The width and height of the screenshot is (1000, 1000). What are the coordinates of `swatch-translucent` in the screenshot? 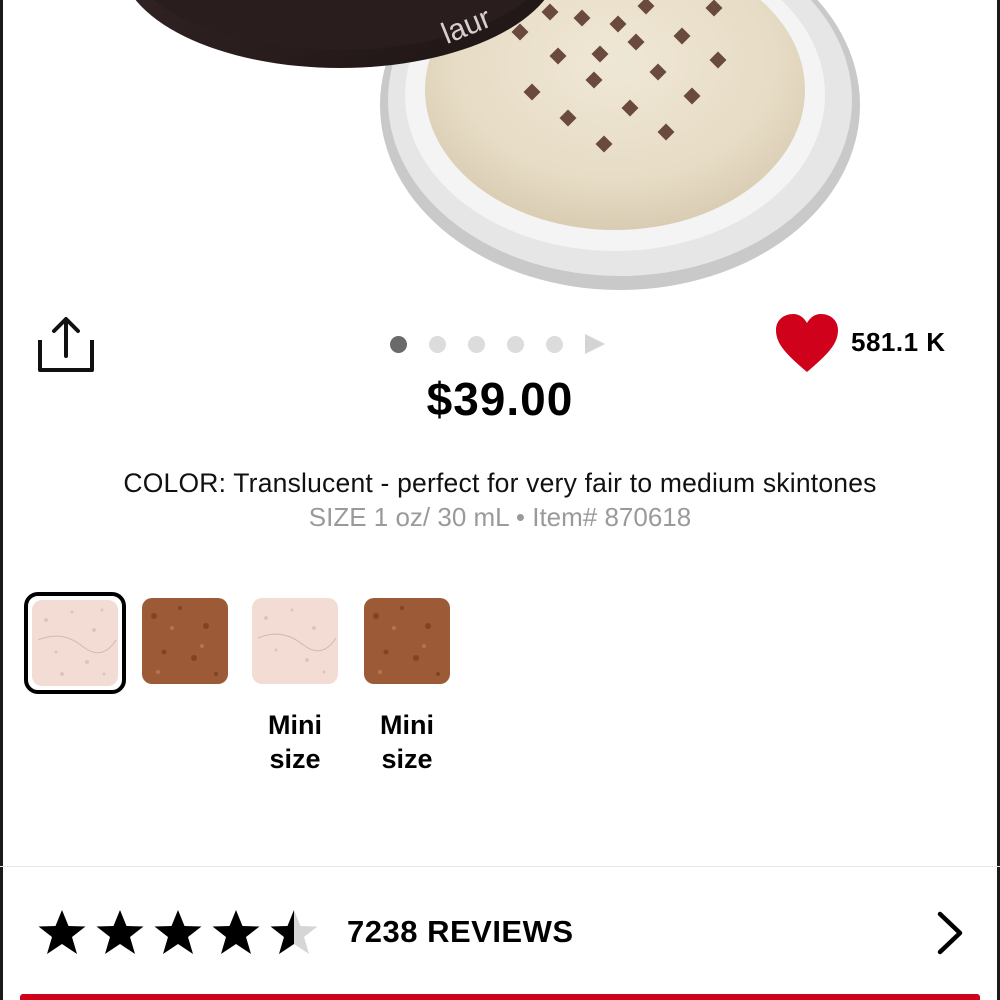 It's located at (75, 643).